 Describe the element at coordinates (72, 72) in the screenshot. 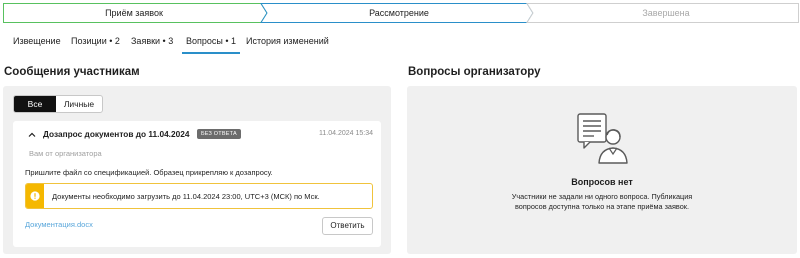

I see `messages-section-title: Сообщения участникам` at that location.